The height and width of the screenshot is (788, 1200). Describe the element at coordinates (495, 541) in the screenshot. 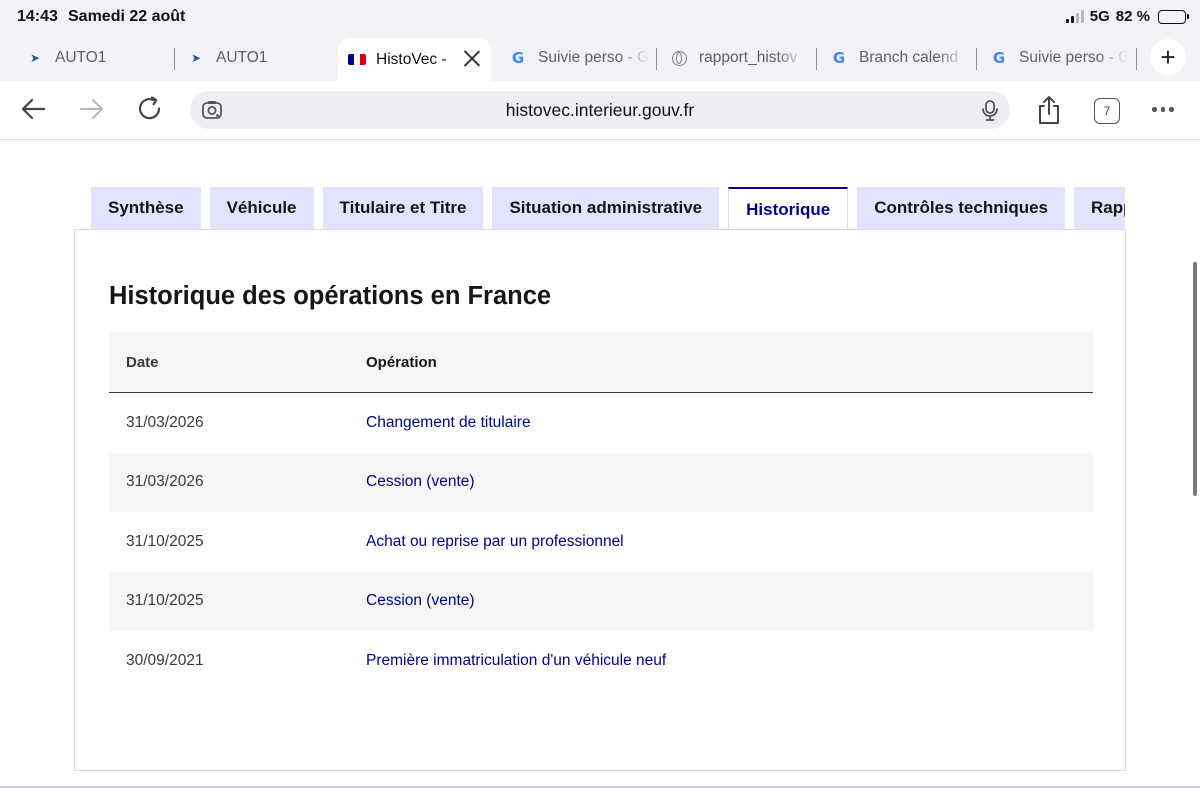

I see `cell-operation: Achat ou reprise par un professionnel` at that location.